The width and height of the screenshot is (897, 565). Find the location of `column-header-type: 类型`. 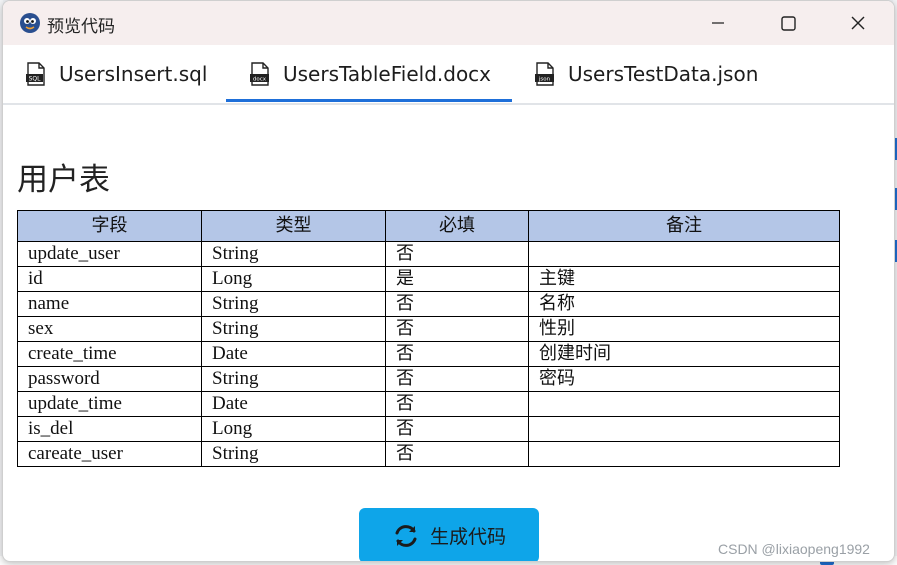

column-header-type: 类型 is located at coordinates (293, 226).